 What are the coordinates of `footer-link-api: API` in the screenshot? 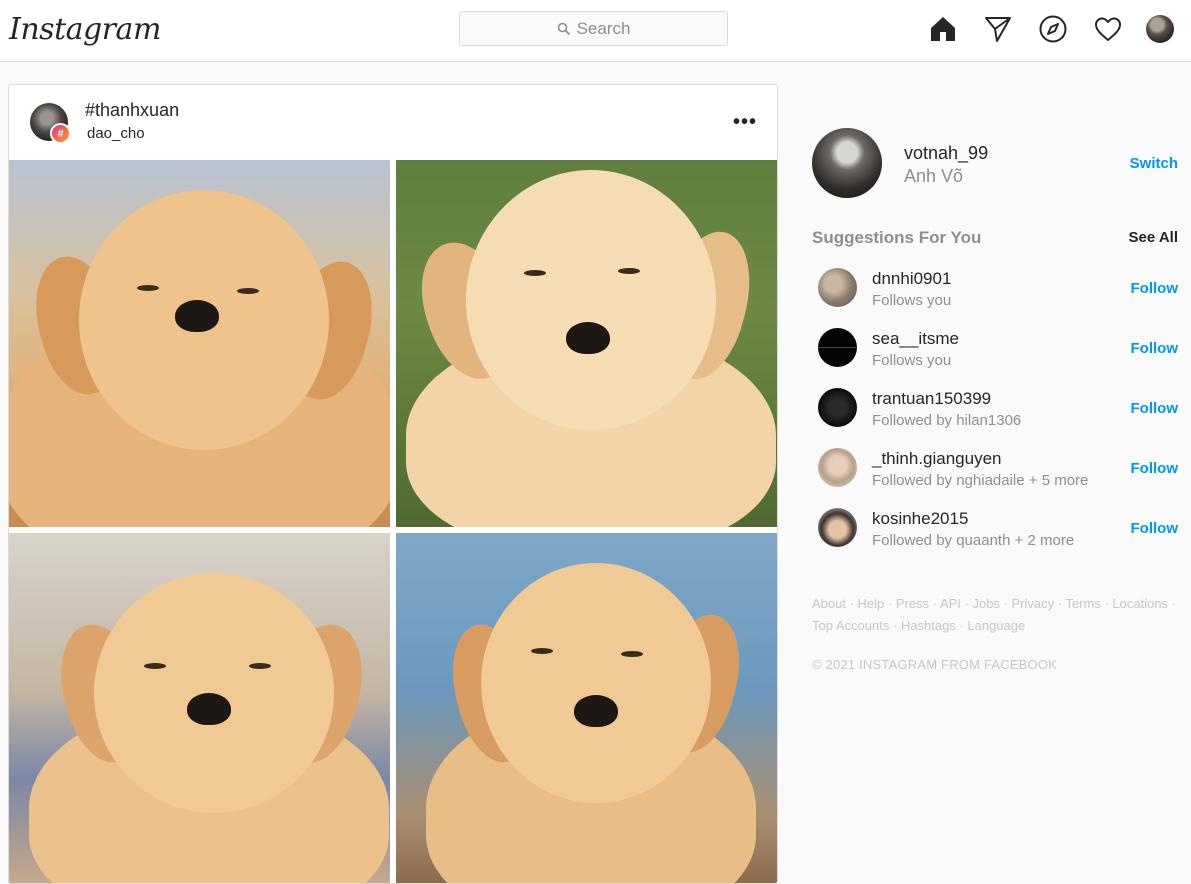 It's located at (950, 603).